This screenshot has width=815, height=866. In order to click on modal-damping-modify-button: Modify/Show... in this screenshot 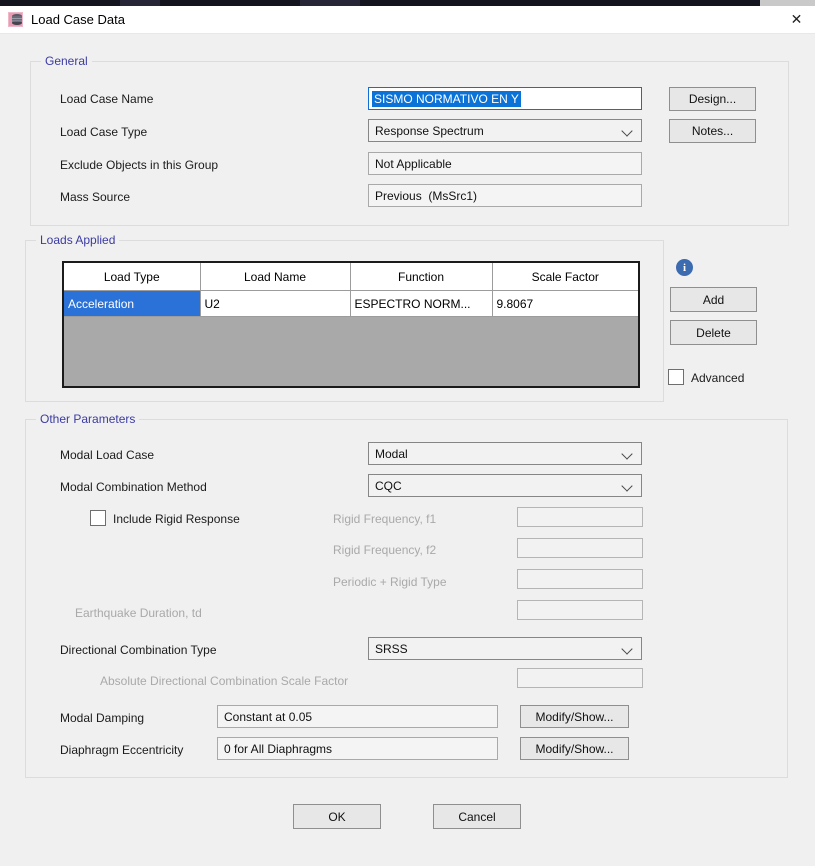, I will do `click(574, 716)`.